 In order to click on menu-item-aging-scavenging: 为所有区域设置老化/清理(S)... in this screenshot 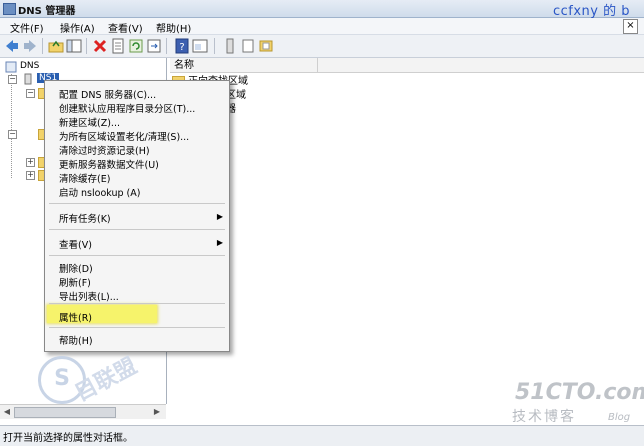, I will do `click(124, 136)`.